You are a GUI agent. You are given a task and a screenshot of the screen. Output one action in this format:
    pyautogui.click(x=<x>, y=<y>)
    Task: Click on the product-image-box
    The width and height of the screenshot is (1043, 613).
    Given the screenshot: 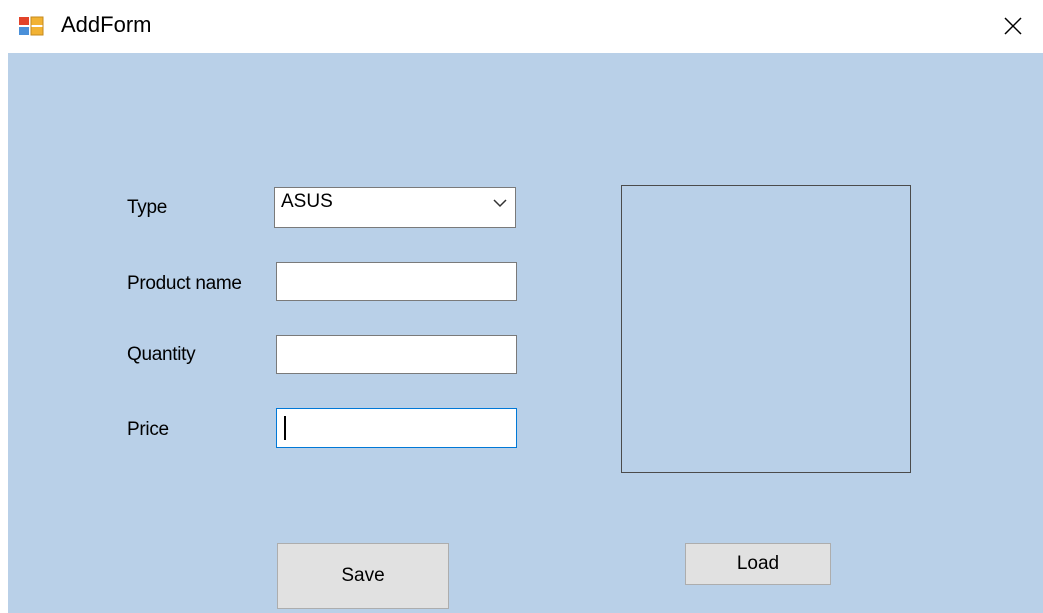 What is the action you would take?
    pyautogui.click(x=766, y=329)
    